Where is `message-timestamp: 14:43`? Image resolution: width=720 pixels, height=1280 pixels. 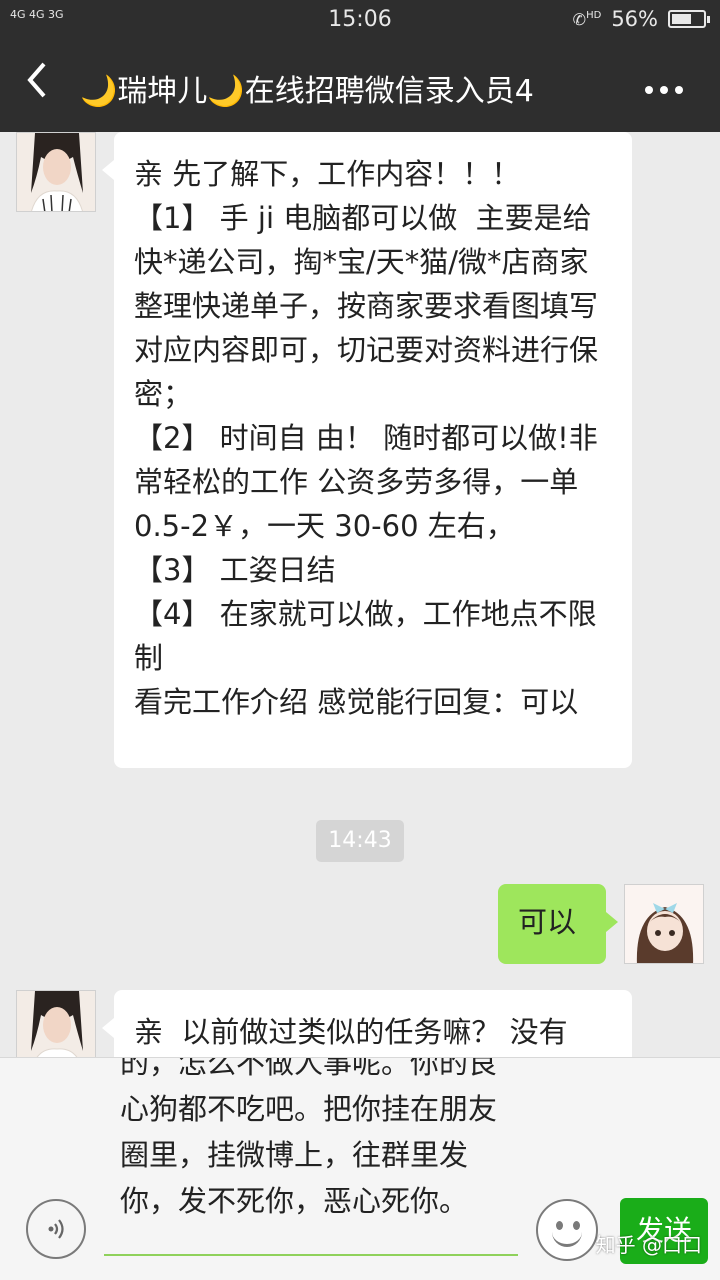
message-timestamp: 14:43 is located at coordinates (360, 841).